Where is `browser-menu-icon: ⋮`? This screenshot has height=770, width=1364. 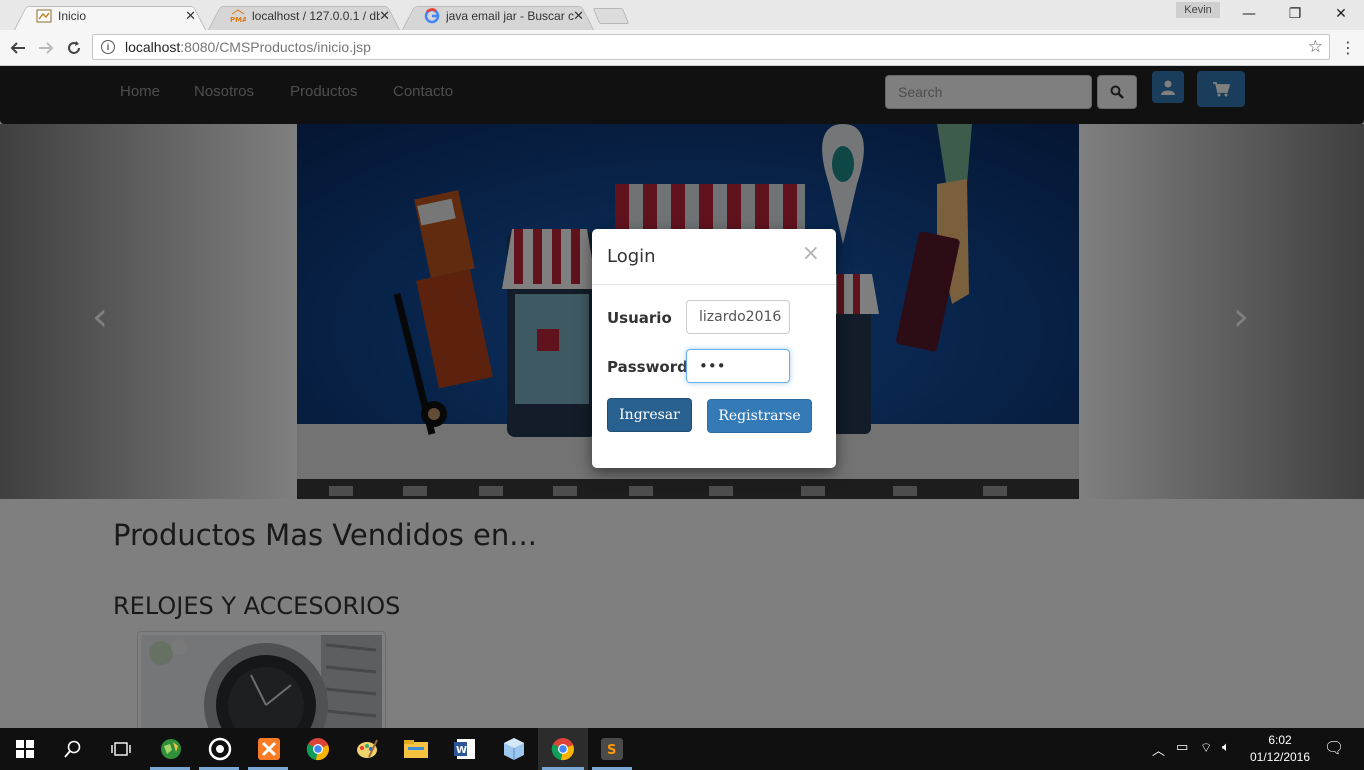 browser-menu-icon: ⋮ is located at coordinates (1348, 47).